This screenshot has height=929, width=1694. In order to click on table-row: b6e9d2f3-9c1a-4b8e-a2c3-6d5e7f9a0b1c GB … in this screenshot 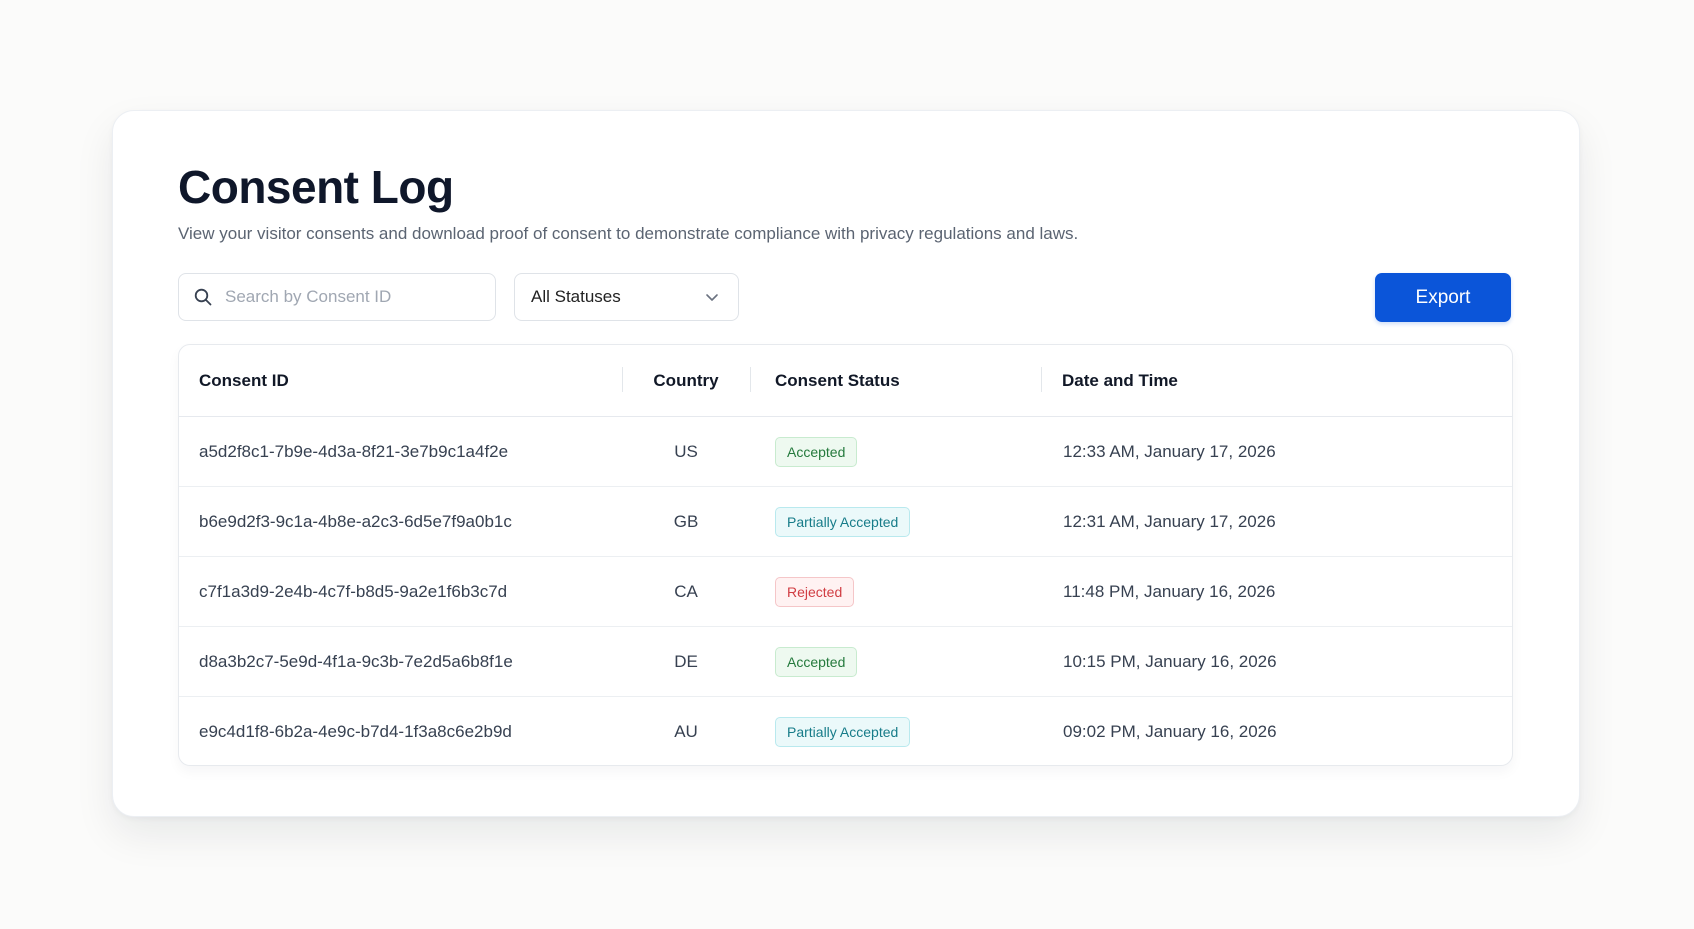, I will do `click(845, 521)`.